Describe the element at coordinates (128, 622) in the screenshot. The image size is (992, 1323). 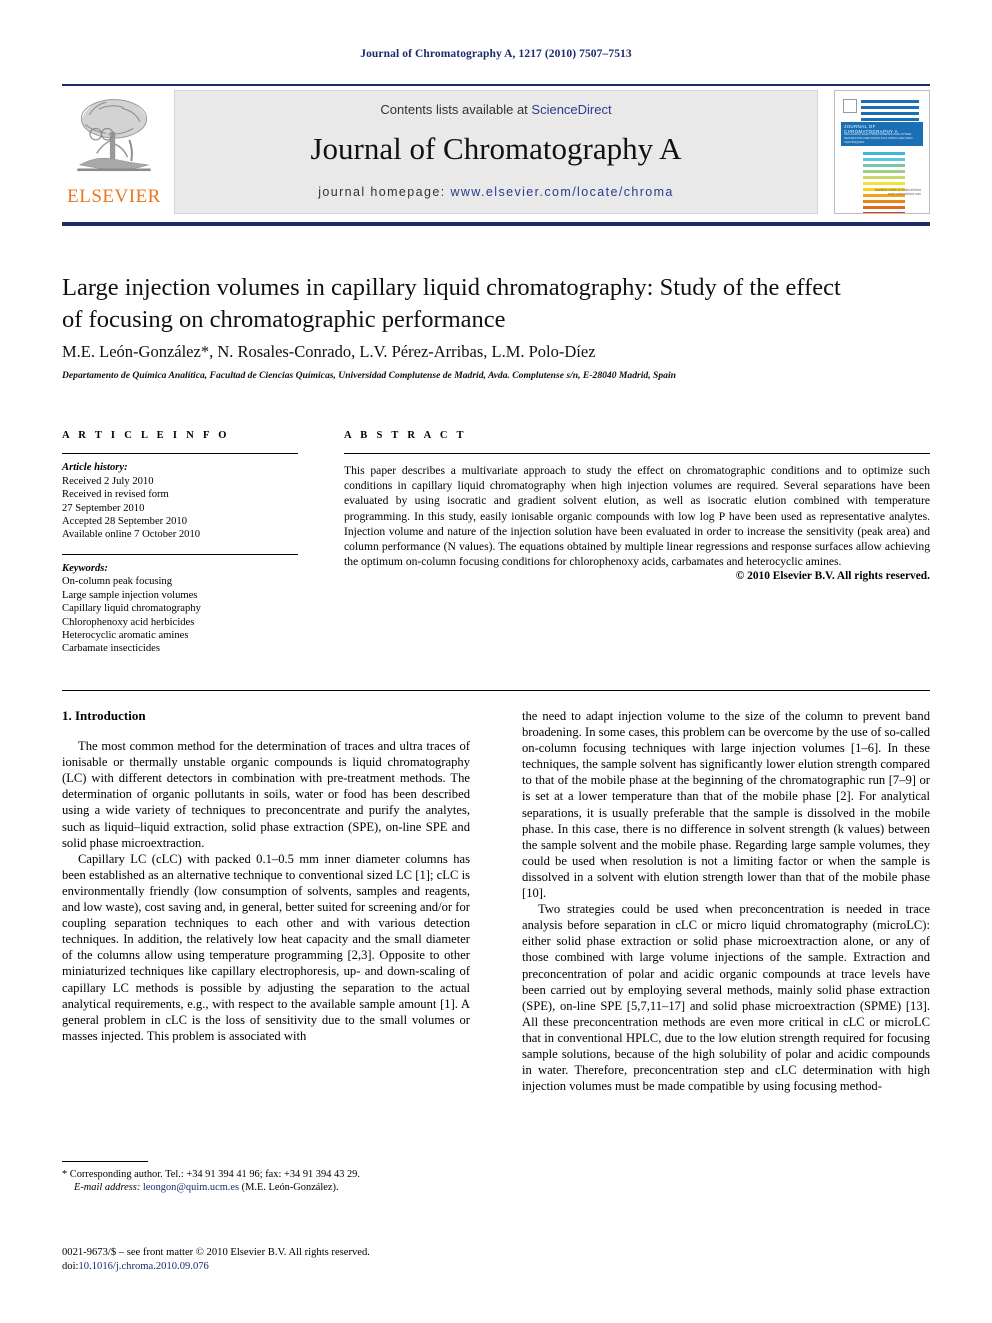
I see `keyword-item: Chlorophenoxy acid herbicides` at that location.